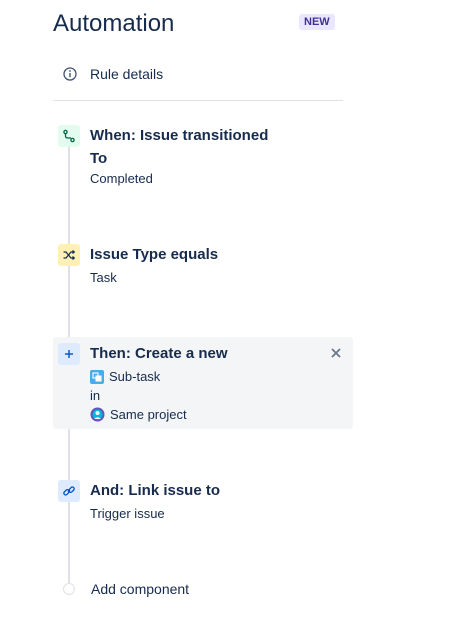  What do you see at coordinates (69, 491) in the screenshot?
I see `link-icon` at bounding box center [69, 491].